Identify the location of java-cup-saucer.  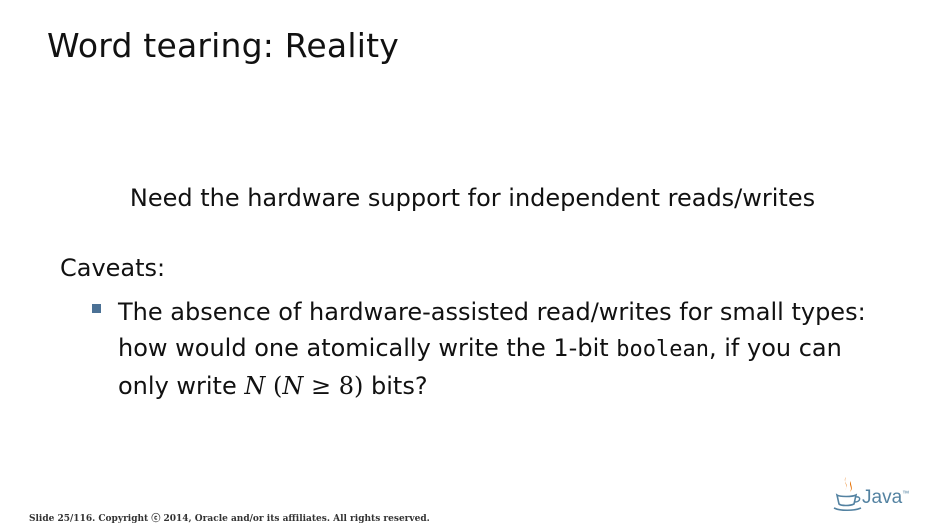
(847, 509).